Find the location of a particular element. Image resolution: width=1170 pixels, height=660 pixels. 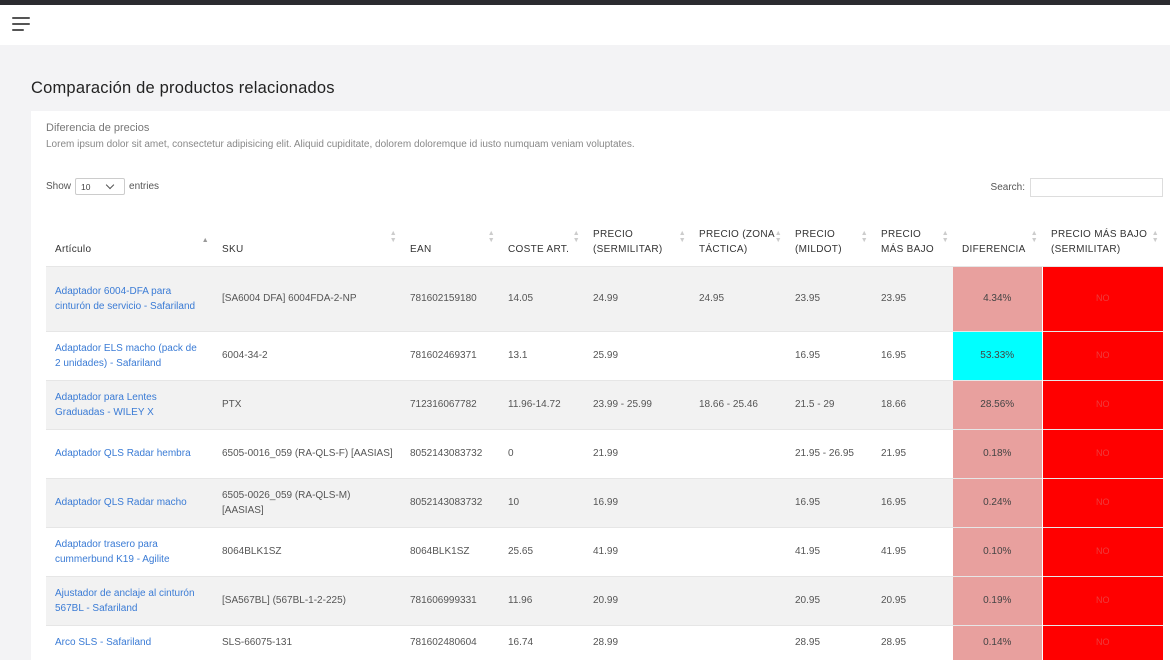

cell-mildot: 23.95 is located at coordinates (829, 298).